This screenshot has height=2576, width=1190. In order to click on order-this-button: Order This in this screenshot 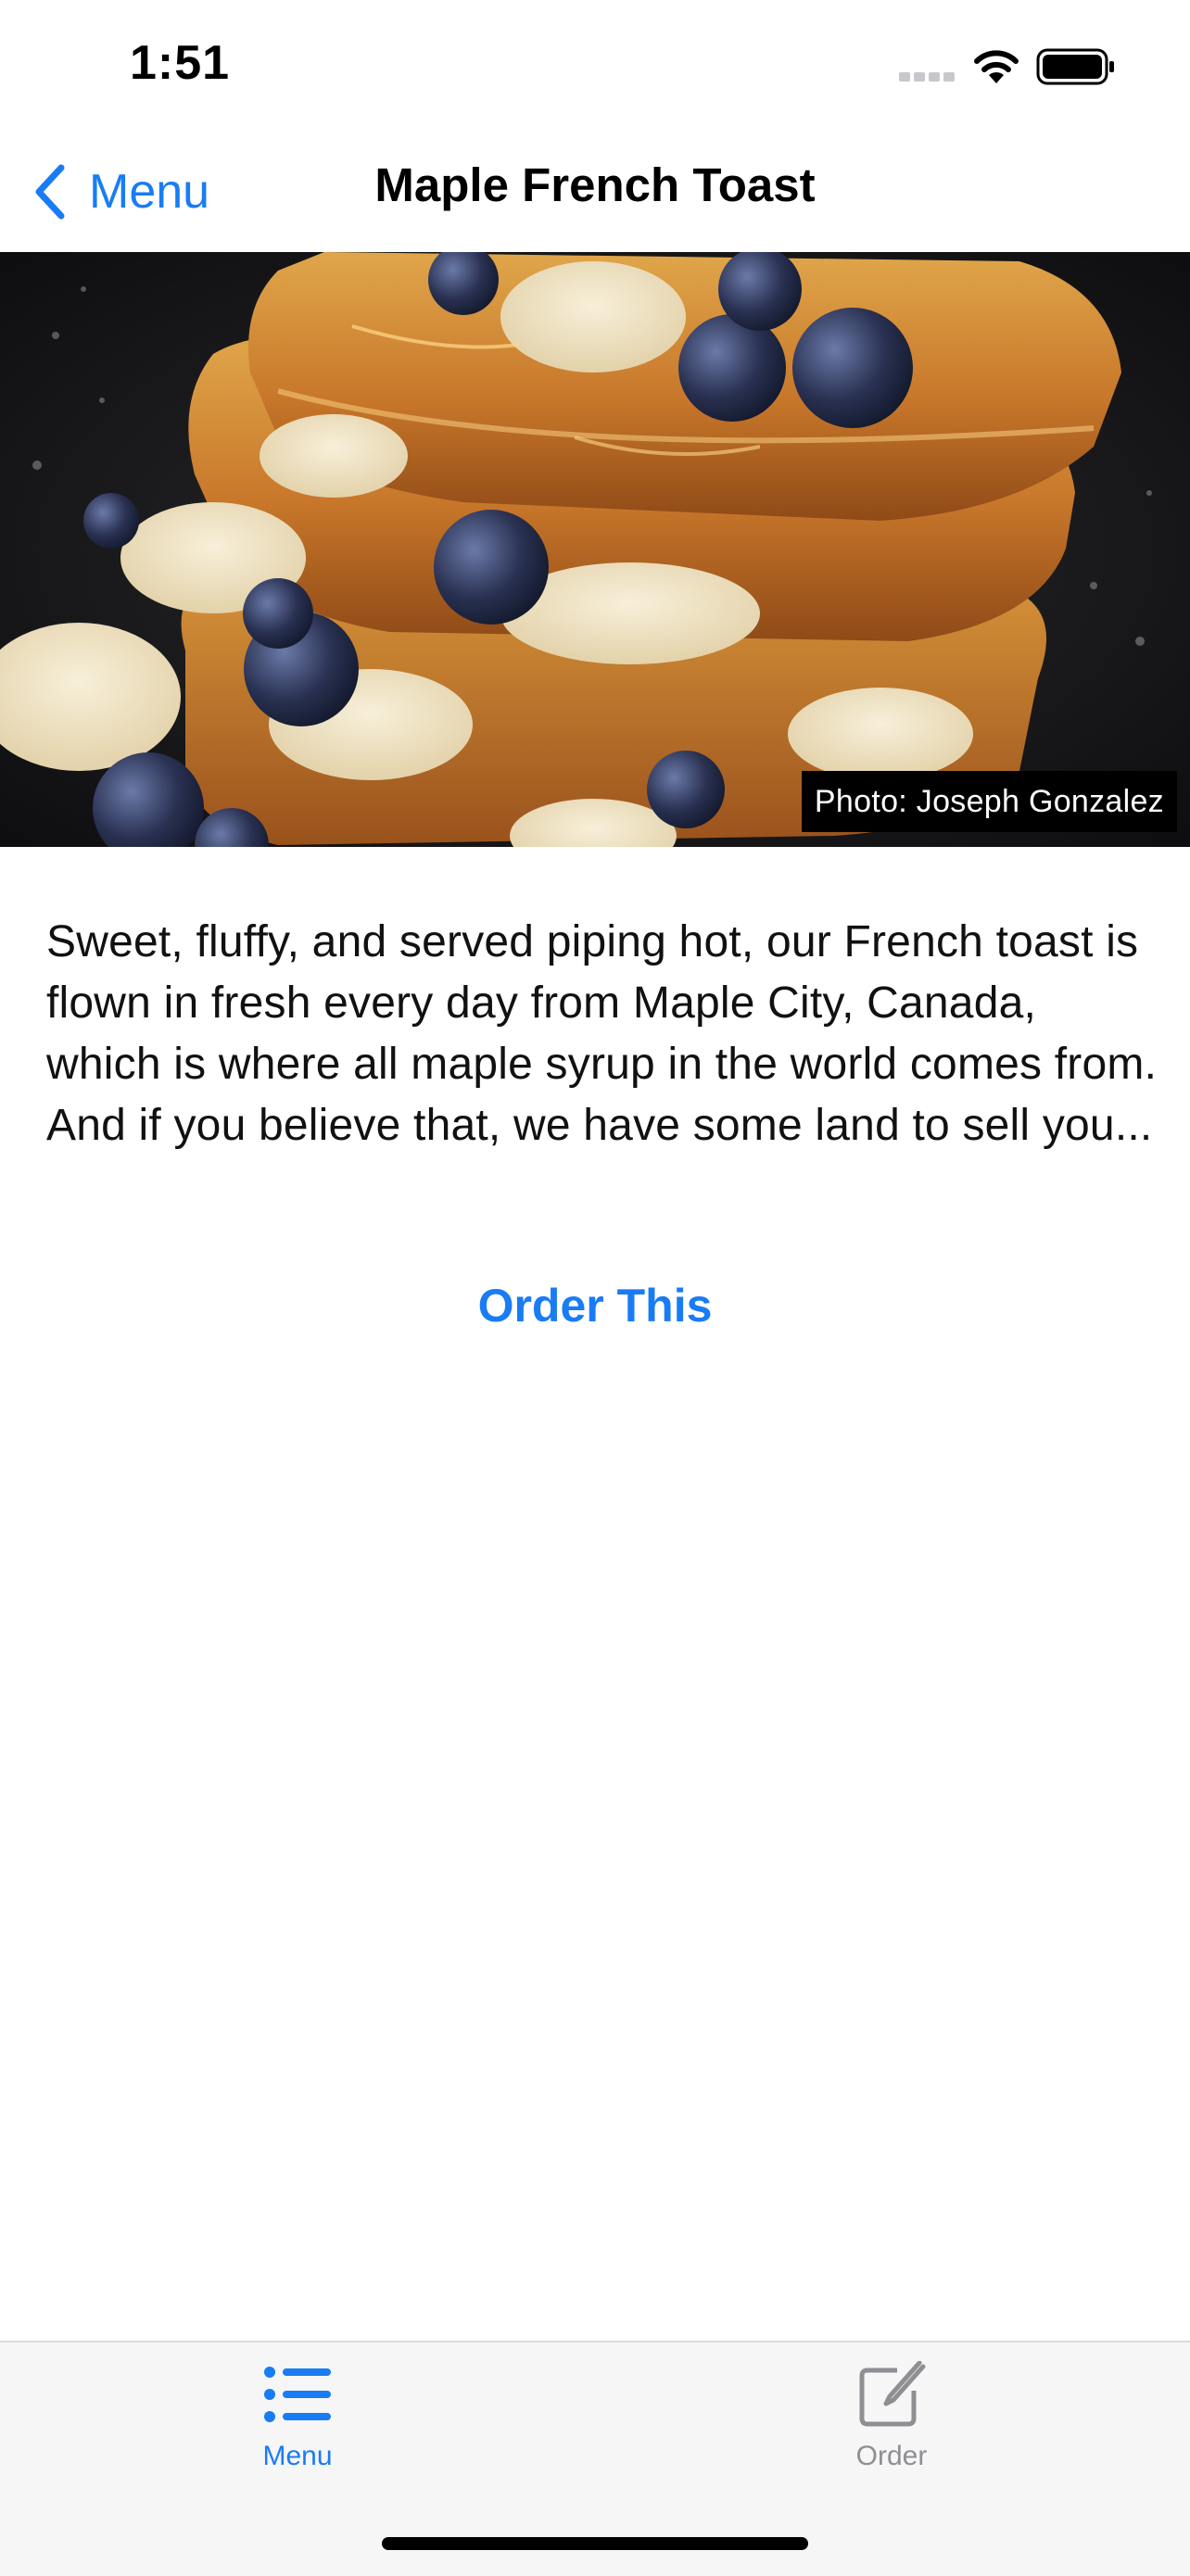, I will do `click(595, 1305)`.